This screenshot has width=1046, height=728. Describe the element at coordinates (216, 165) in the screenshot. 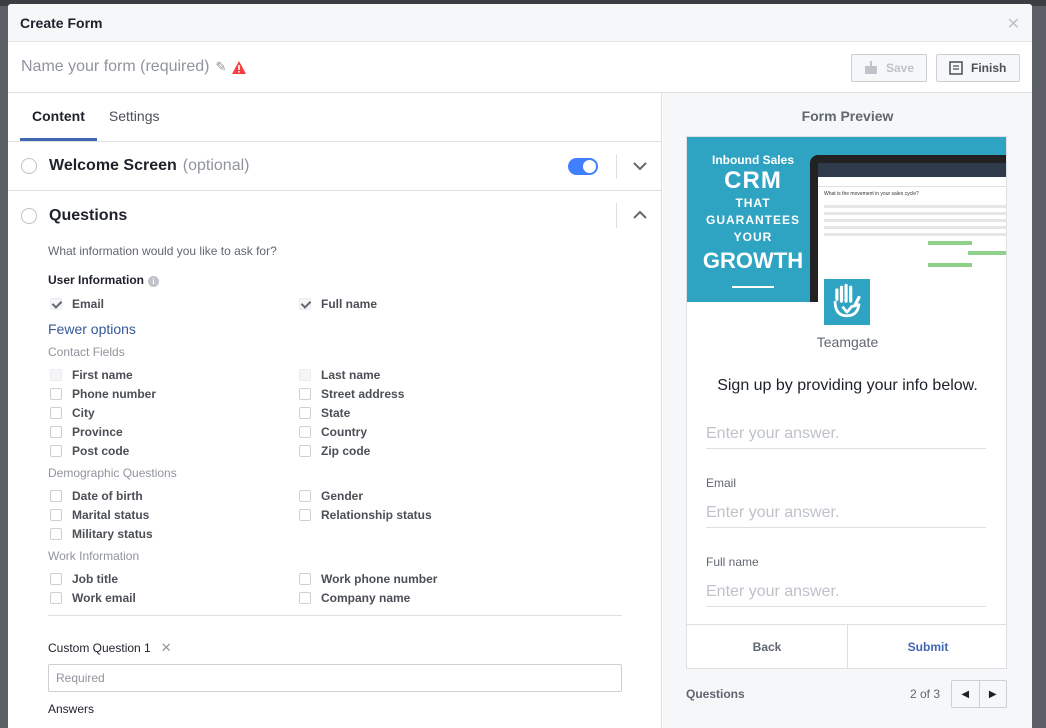

I see `welcome-optional: (optional)` at that location.